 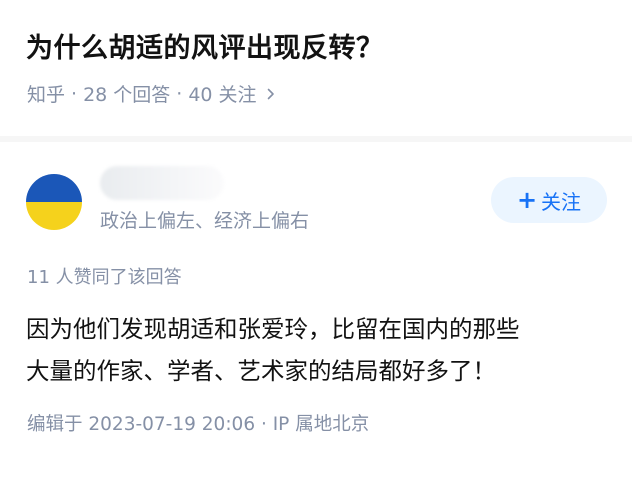 What do you see at coordinates (104, 277) in the screenshot?
I see `vote-summary: 11 人赞同了该回答` at bounding box center [104, 277].